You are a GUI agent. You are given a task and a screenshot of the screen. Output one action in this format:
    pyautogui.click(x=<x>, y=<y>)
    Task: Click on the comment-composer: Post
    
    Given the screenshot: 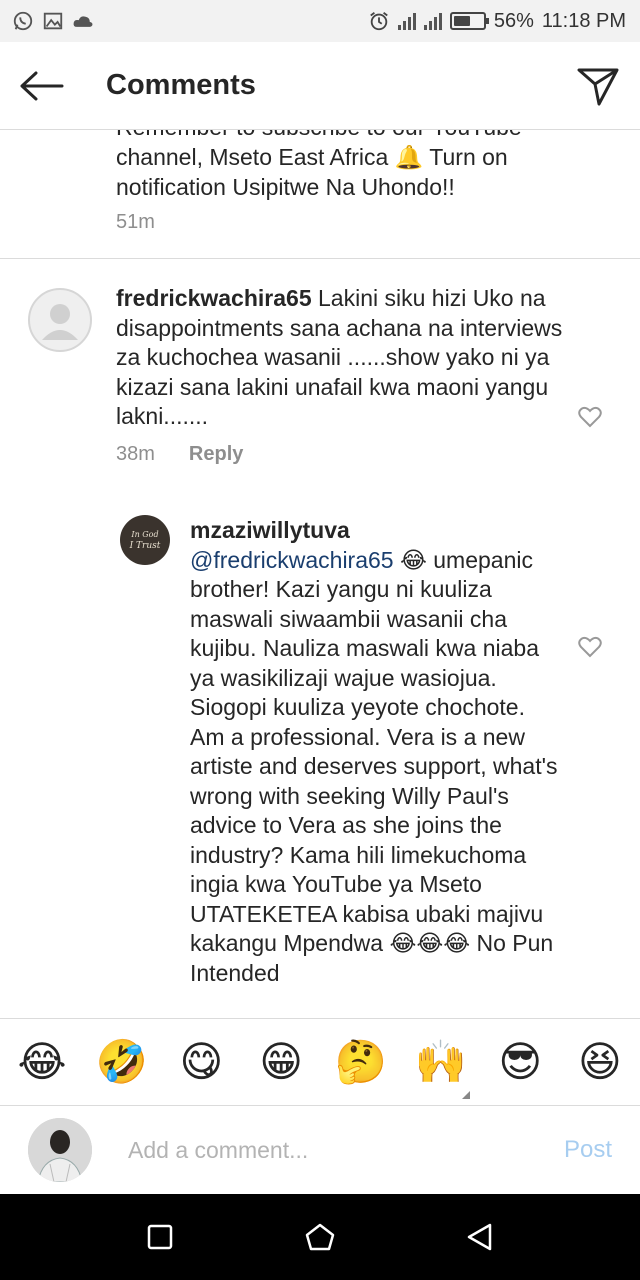 What is the action you would take?
    pyautogui.click(x=320, y=1150)
    